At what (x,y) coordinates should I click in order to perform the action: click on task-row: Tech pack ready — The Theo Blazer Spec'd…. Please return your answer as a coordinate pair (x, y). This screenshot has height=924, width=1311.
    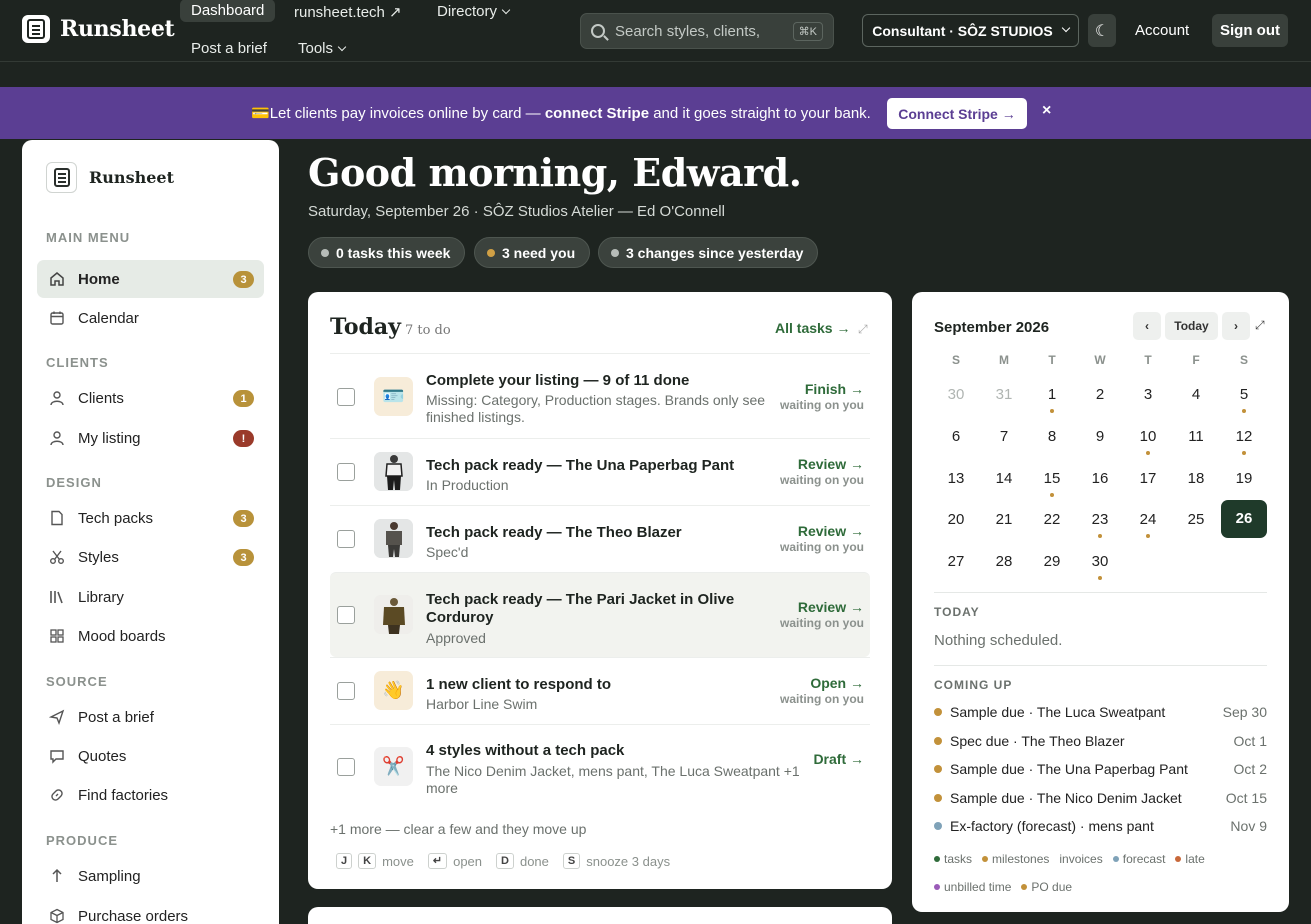
    Looking at the image, I should click on (600, 538).